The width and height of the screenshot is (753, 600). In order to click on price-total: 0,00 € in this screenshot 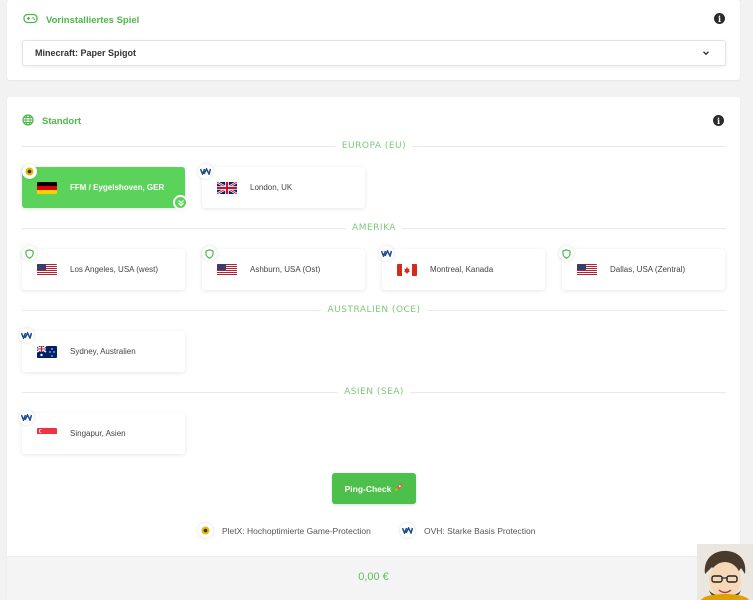, I will do `click(373, 577)`.